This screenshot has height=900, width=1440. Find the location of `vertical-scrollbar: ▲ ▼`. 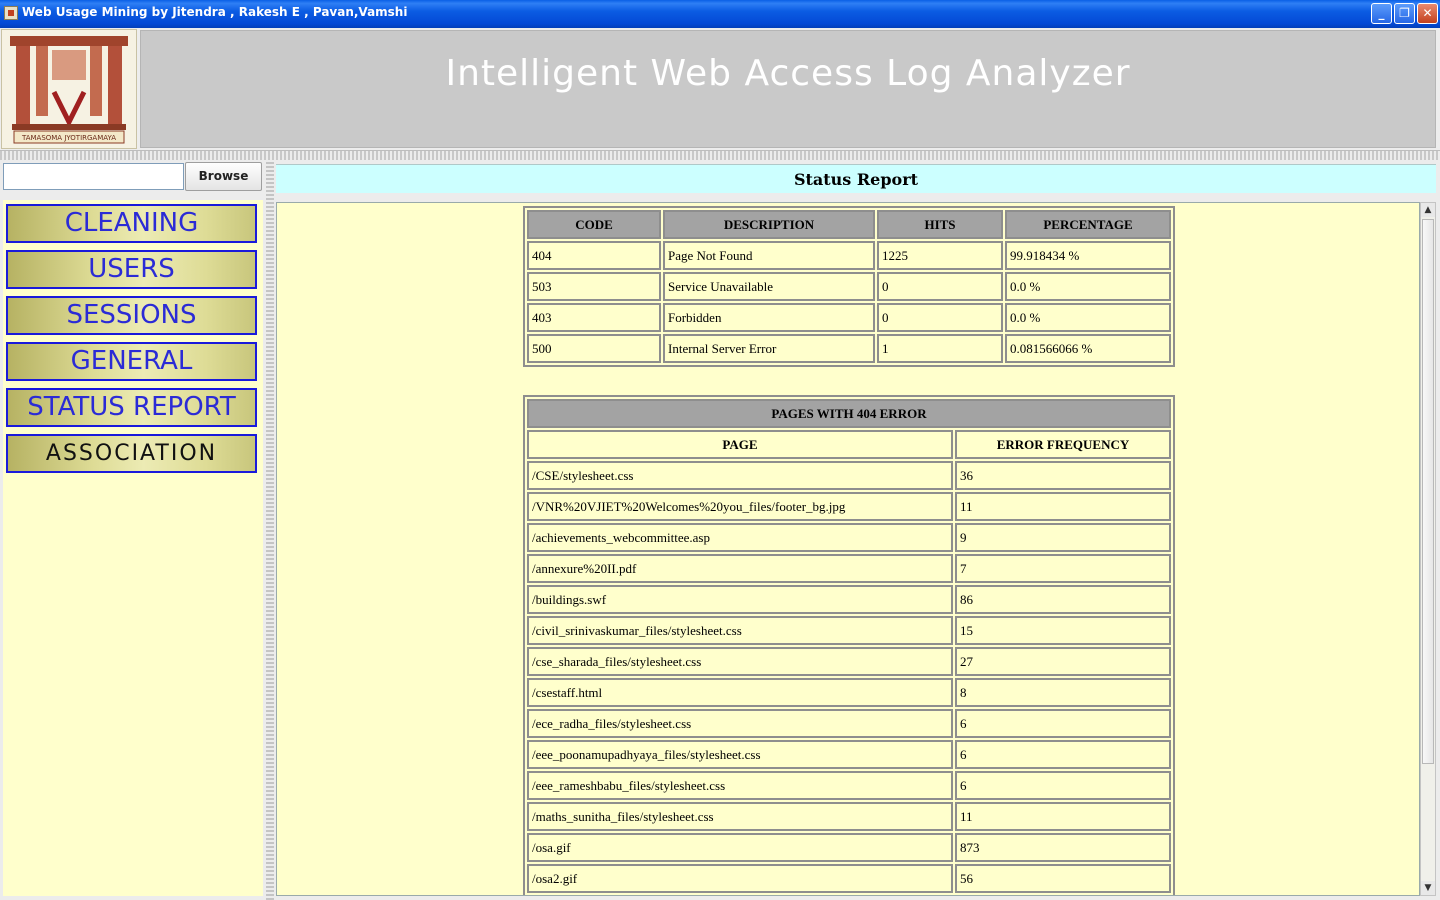

vertical-scrollbar: ▲ ▼ is located at coordinates (1428, 549).